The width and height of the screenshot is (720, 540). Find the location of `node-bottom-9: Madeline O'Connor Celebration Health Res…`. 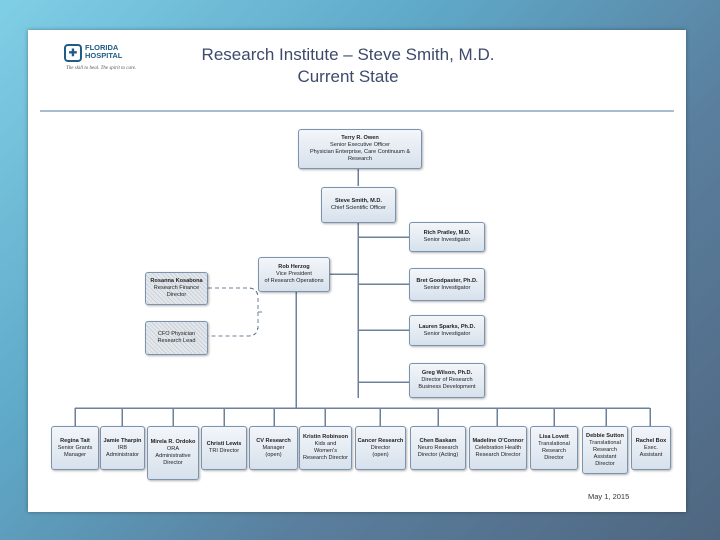

node-bottom-9: Madeline O'Connor Celebration Health Res… is located at coordinates (498, 448).